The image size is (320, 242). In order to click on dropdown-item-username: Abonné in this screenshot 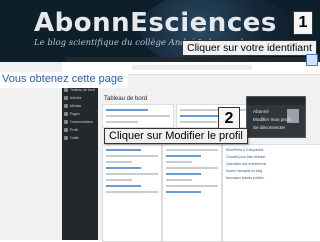, I will do `click(261, 111)`.